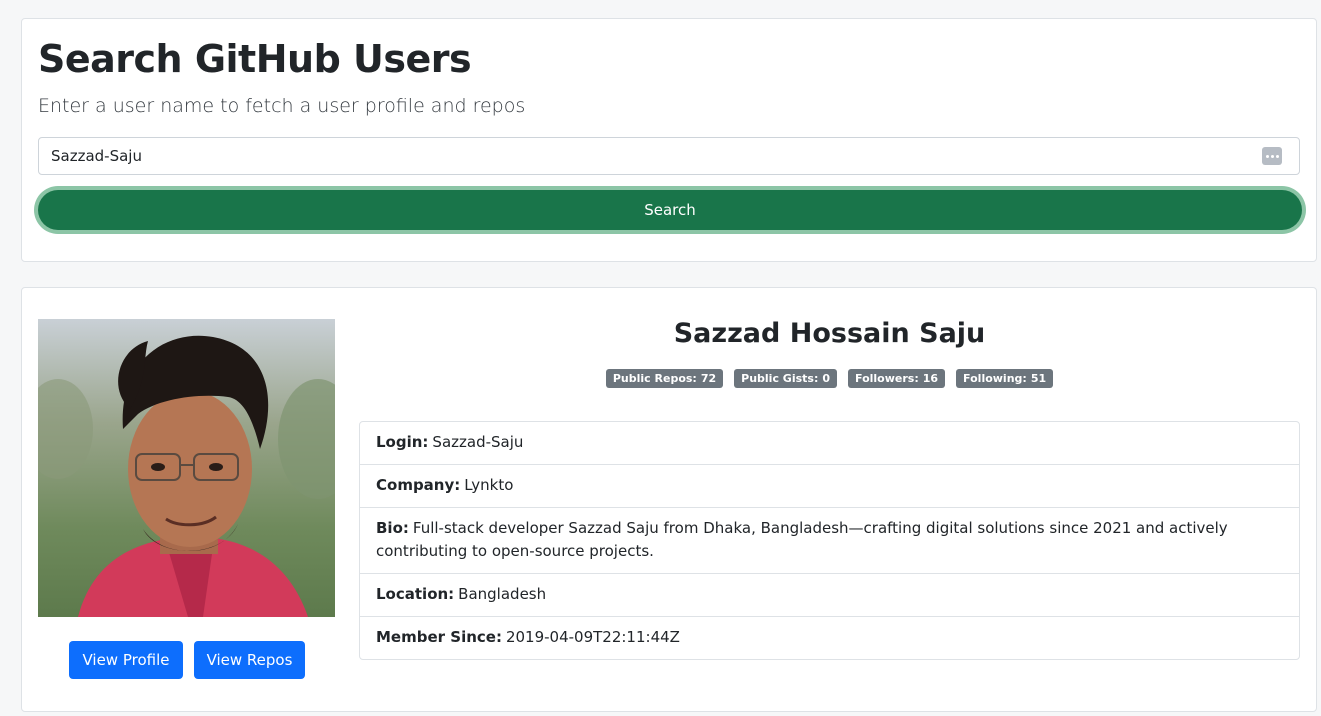 The image size is (1321, 716). Describe the element at coordinates (450, 442) in the screenshot. I see `info-login: Login: Sazzad-Saju` at that location.